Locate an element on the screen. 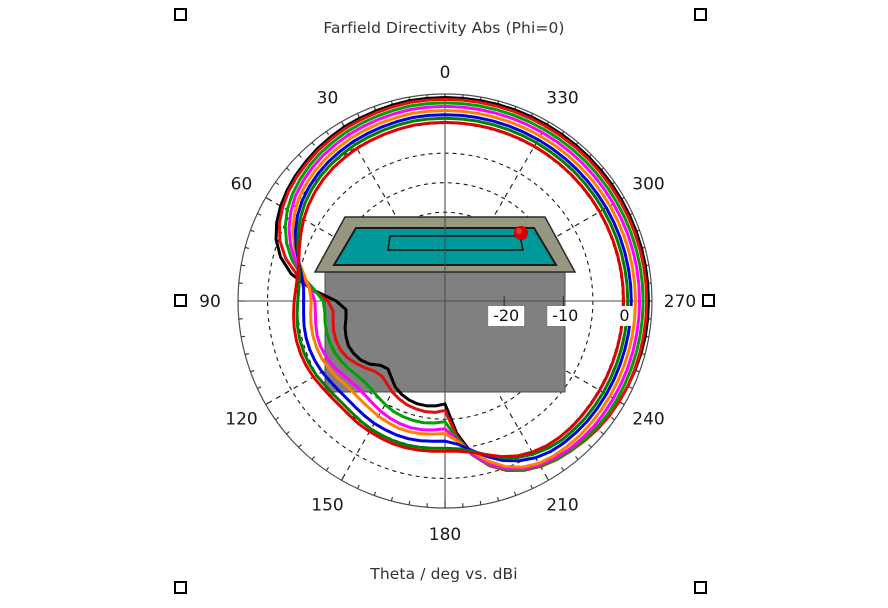  angle-label-240: 240 is located at coordinates (648, 420).